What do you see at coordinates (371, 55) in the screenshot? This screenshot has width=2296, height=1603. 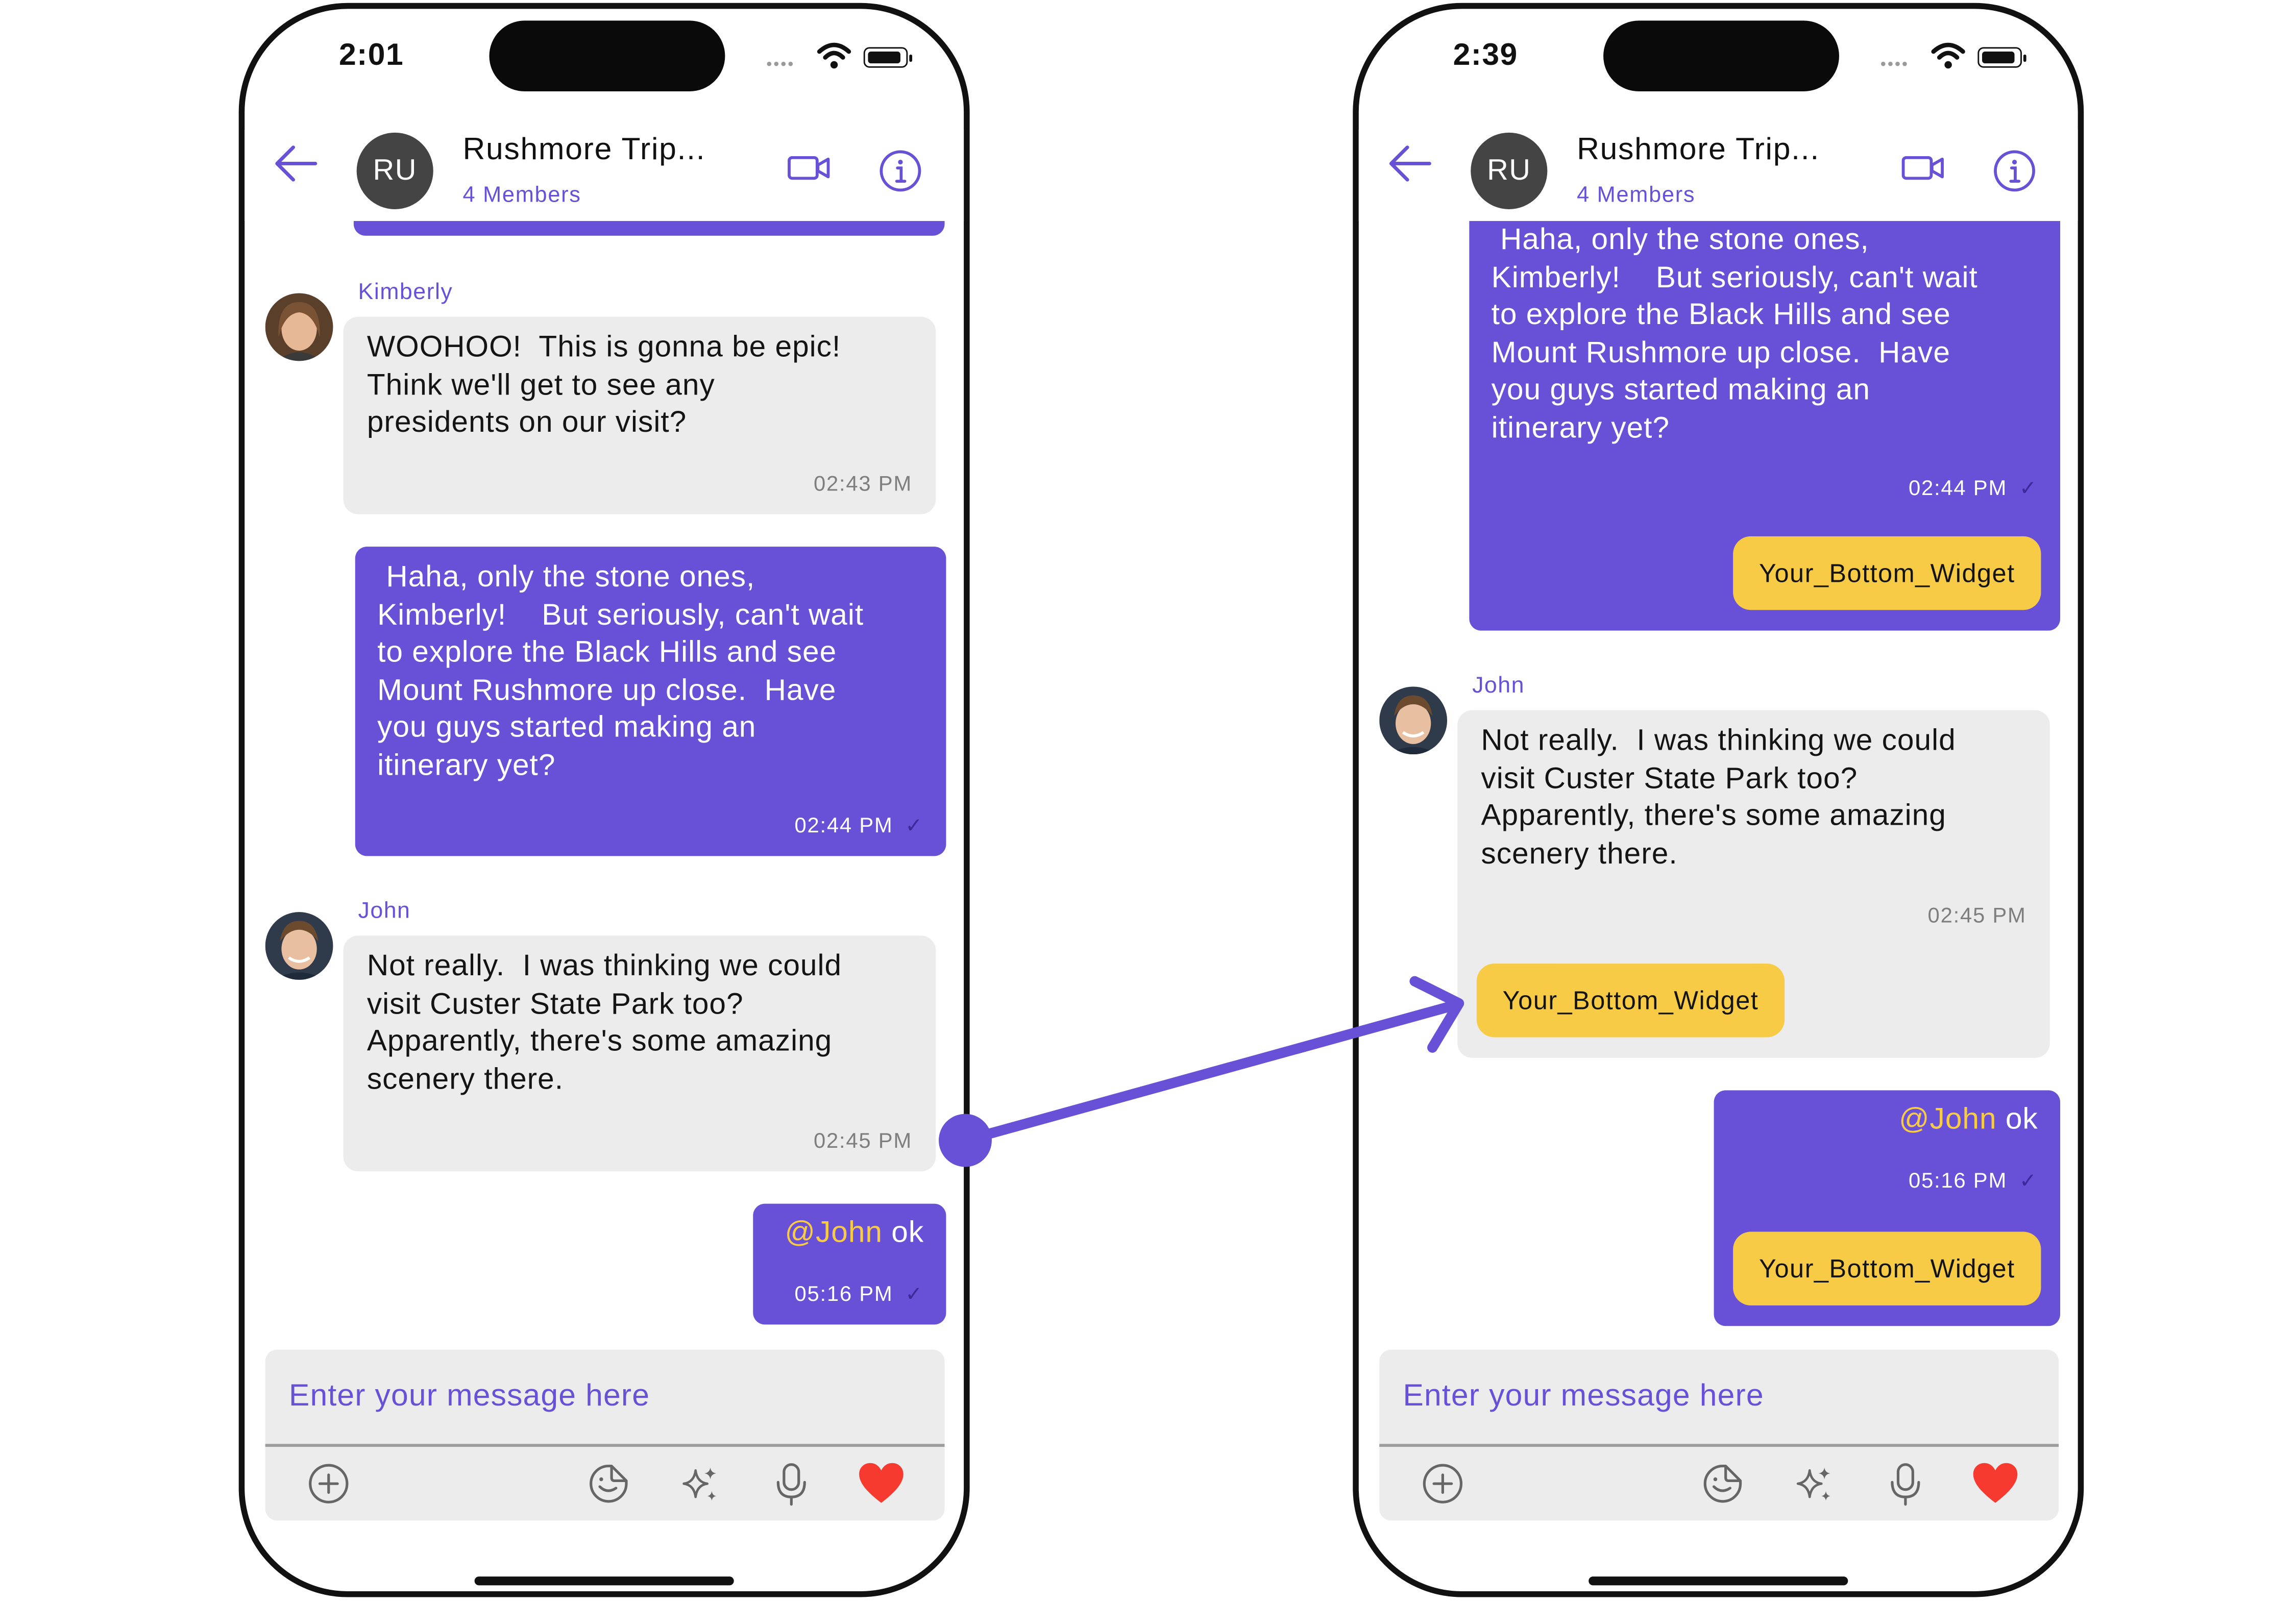 I see `status-time: 2:01` at bounding box center [371, 55].